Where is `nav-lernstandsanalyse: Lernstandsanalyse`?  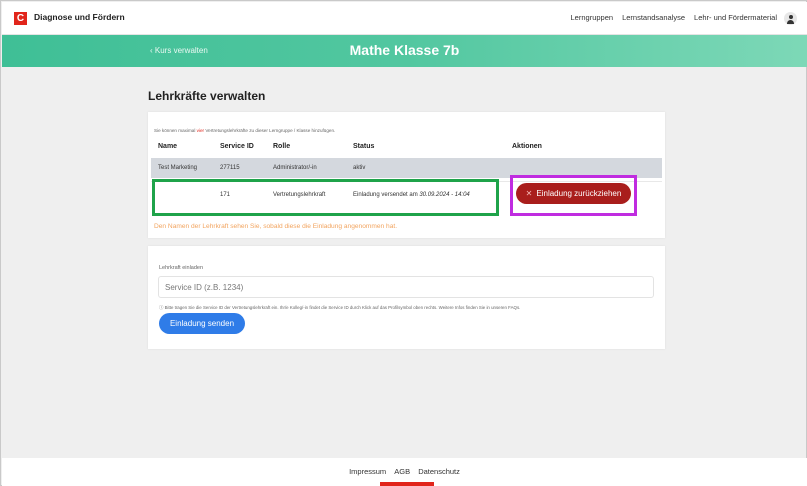 nav-lernstandsanalyse: Lernstandsanalyse is located at coordinates (653, 17).